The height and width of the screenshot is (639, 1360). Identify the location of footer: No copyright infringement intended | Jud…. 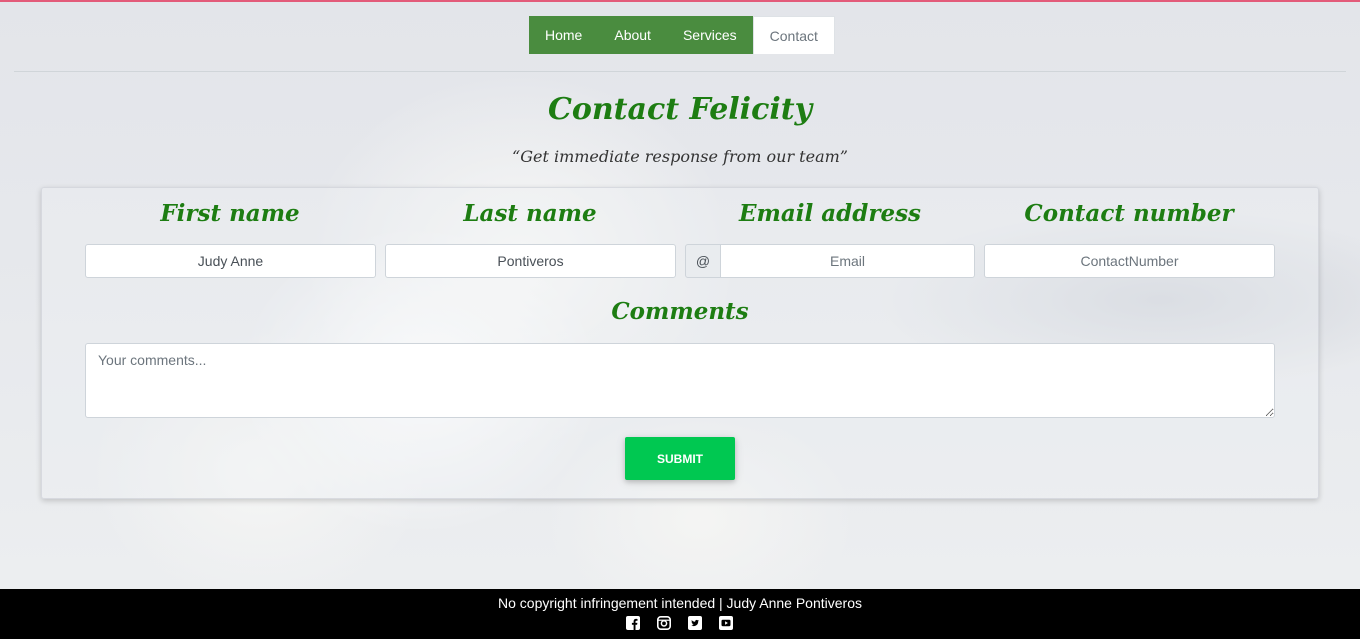
(680, 614).